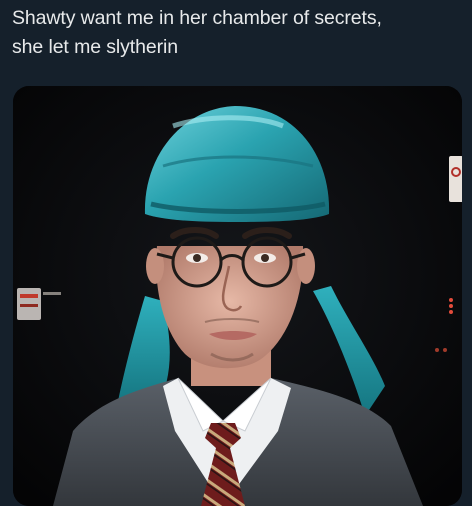 This screenshot has height=506, width=472. What do you see at coordinates (95, 47) in the screenshot?
I see `tweet-text-line-2: she let me slytherin` at bounding box center [95, 47].